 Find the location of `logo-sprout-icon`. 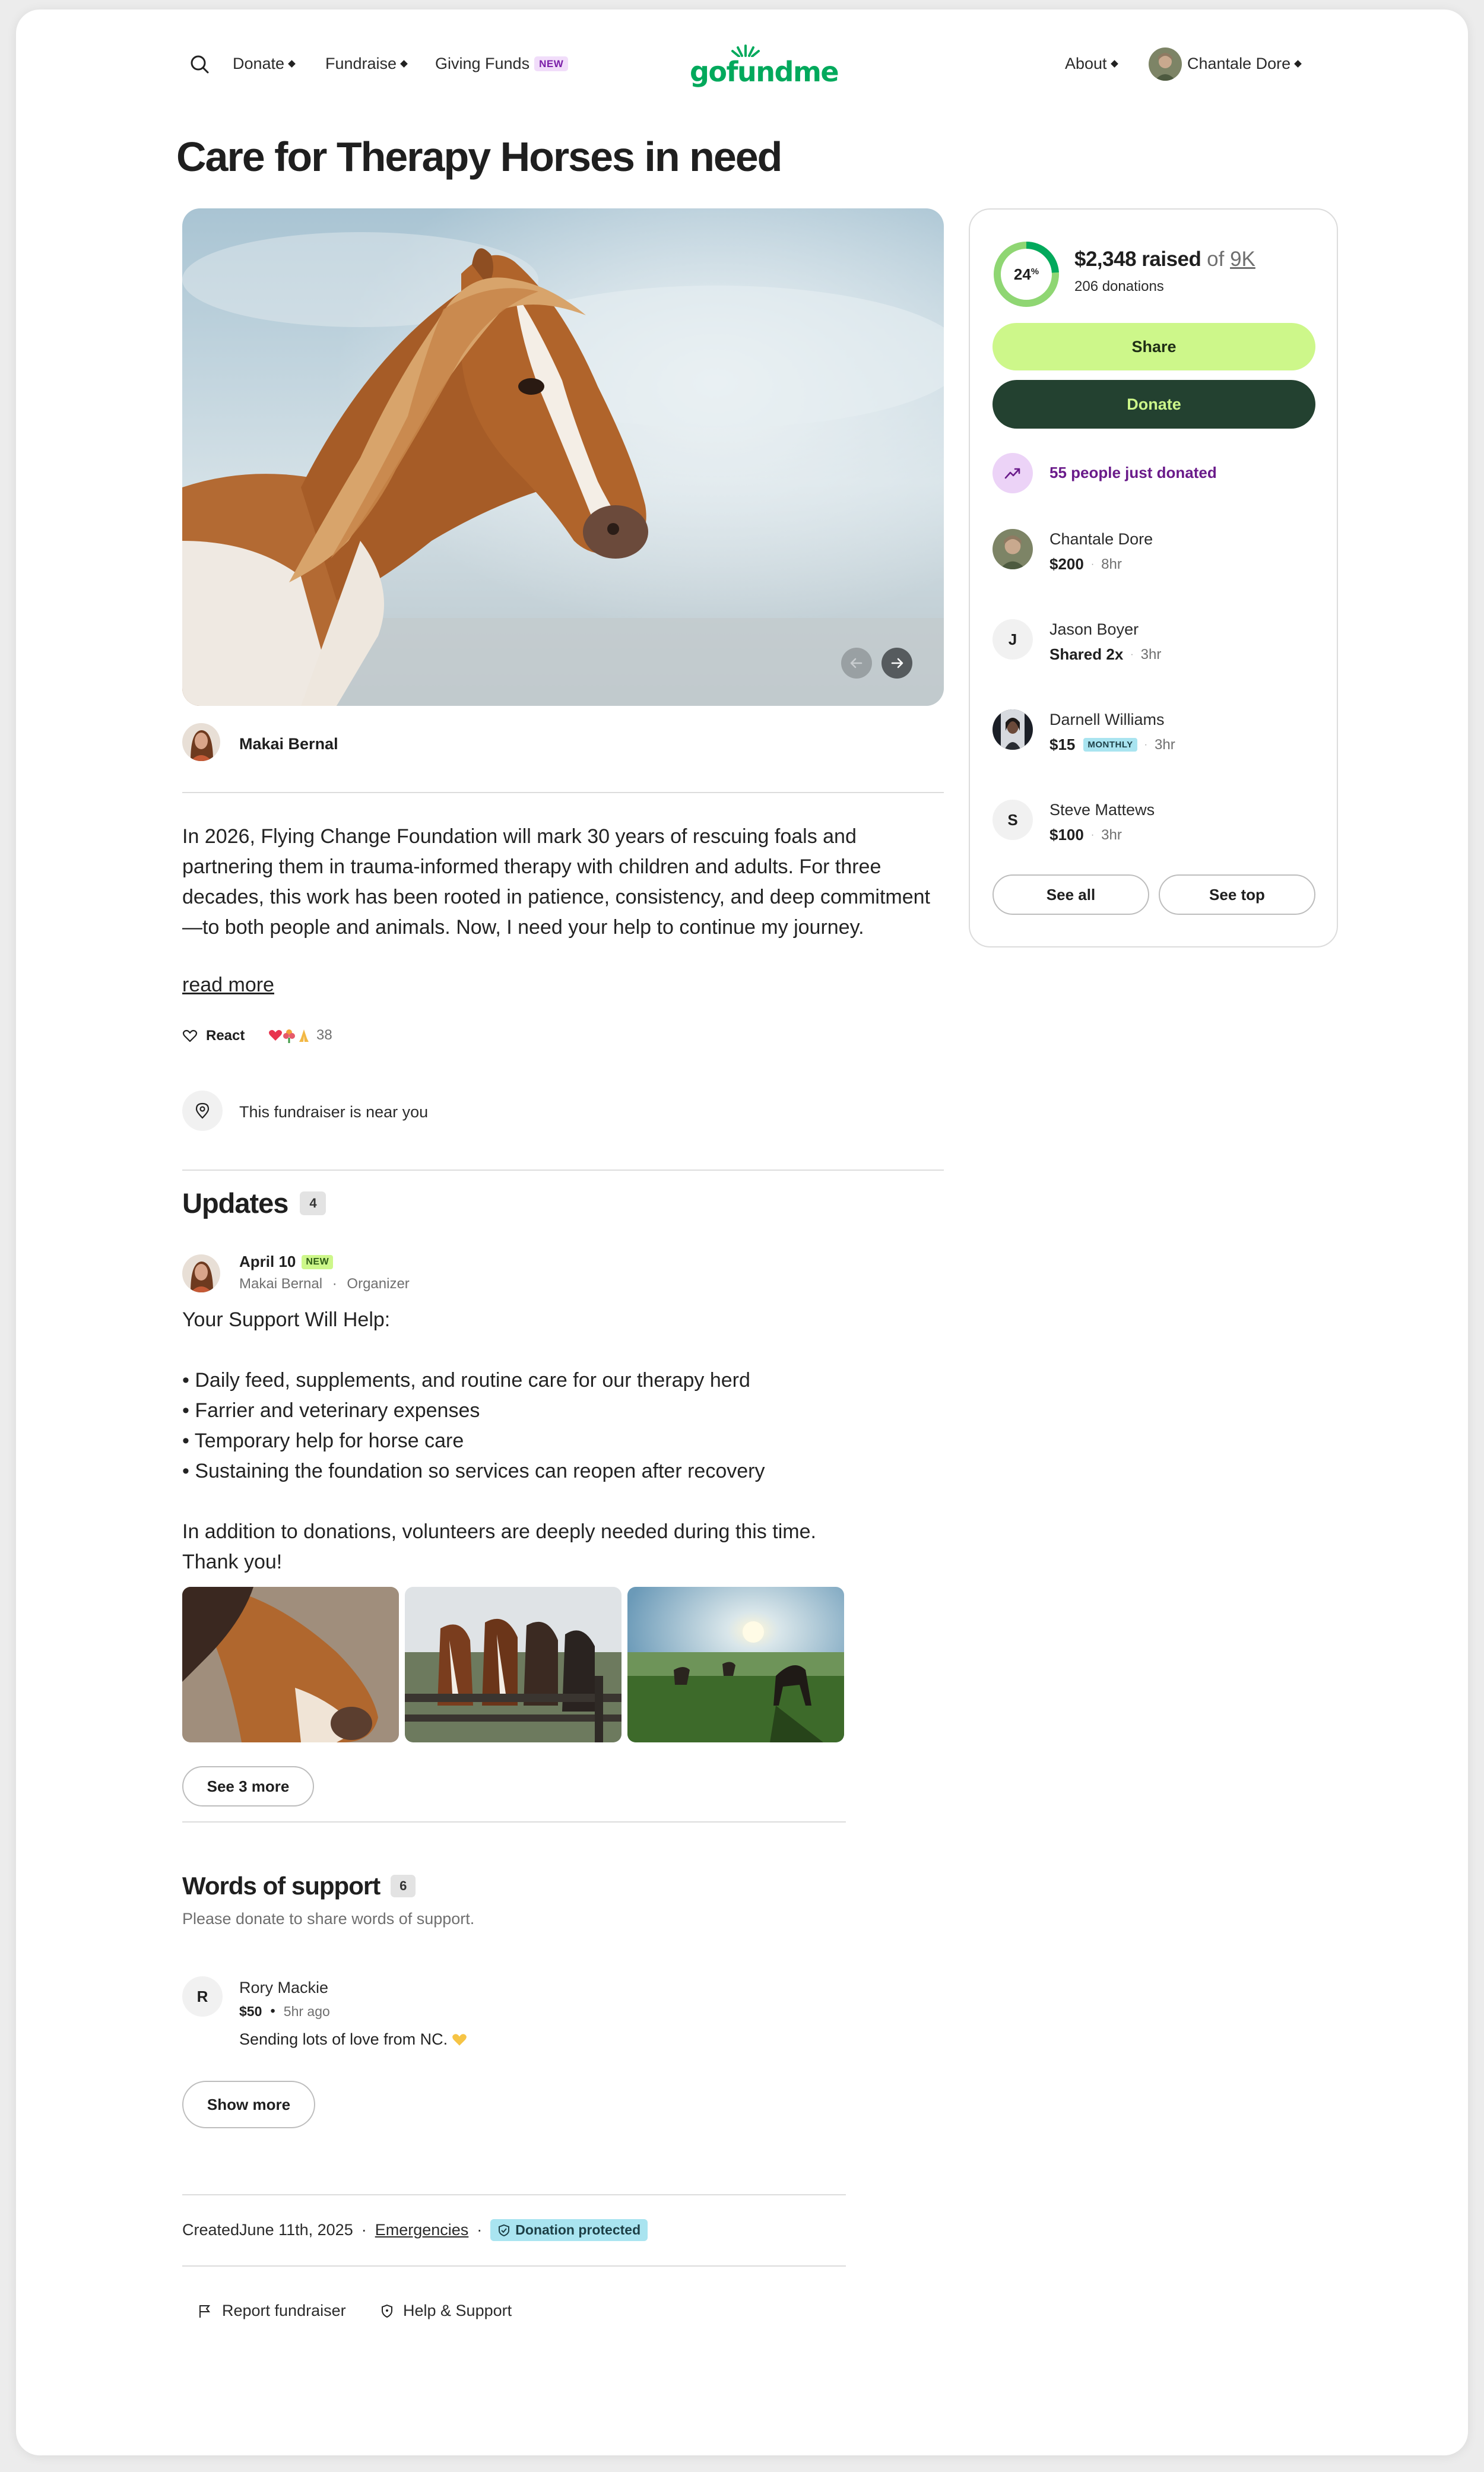

logo-sprout-icon is located at coordinates (745, 51).